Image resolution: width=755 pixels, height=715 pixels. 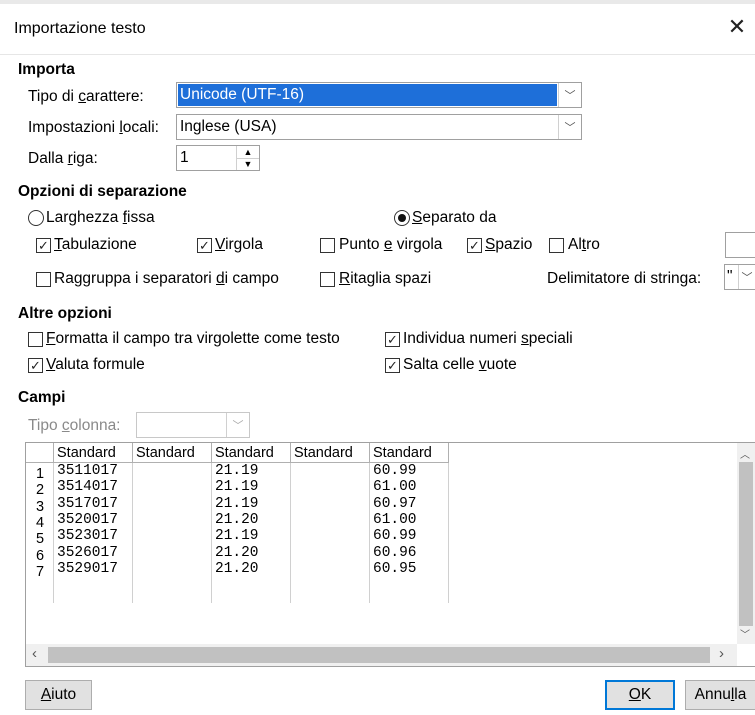 I want to click on table-cell: 3520017, so click(x=87, y=519).